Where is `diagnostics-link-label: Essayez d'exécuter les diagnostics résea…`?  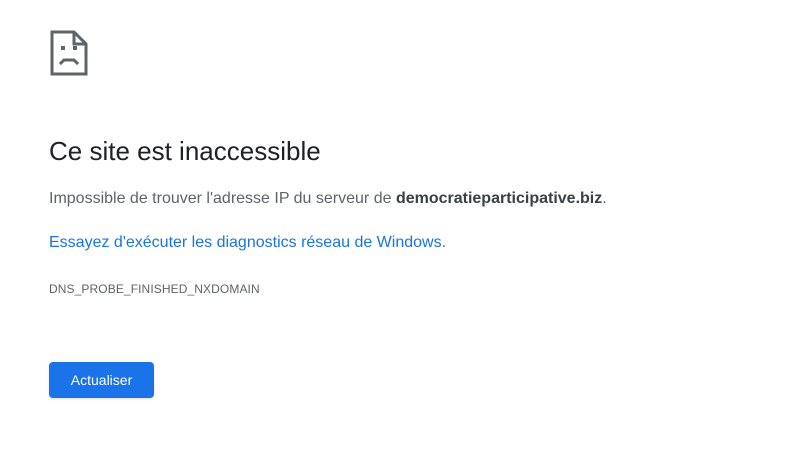 diagnostics-link-label: Essayez d'exécuter les diagnostics résea… is located at coordinates (245, 242).